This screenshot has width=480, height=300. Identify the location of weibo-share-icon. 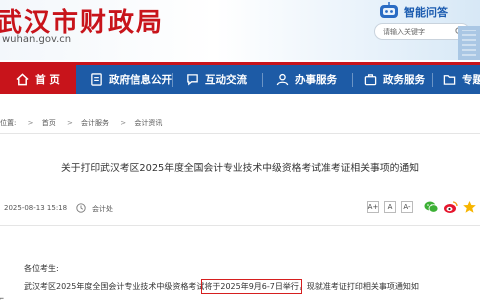
(450, 207).